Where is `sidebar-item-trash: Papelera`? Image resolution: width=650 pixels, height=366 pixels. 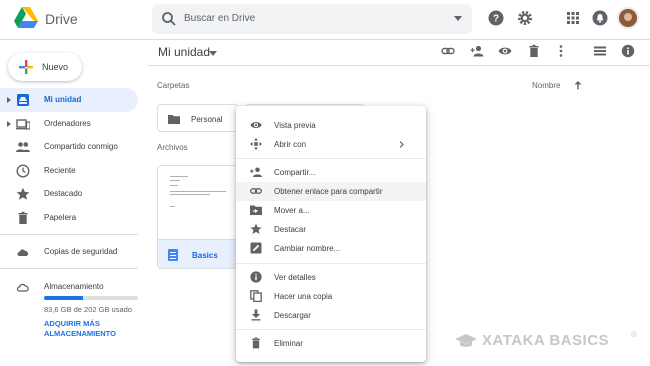 sidebar-item-trash: Papelera is located at coordinates (69, 218).